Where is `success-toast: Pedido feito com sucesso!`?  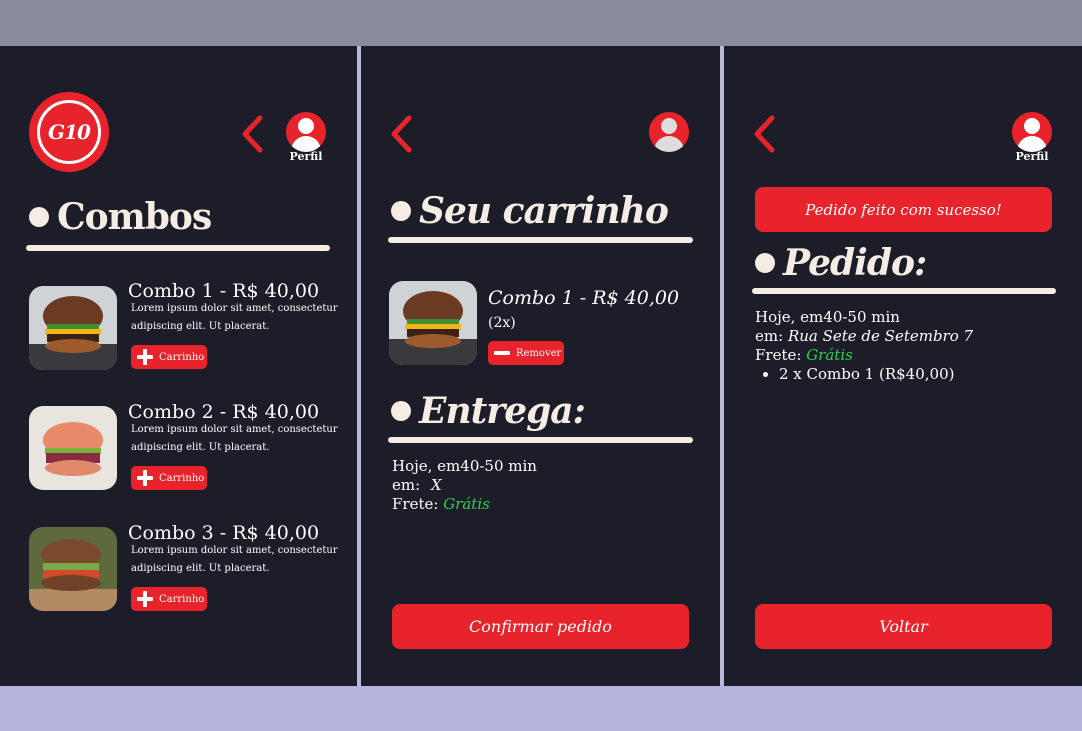
success-toast: Pedido feito com sucesso! is located at coordinates (903, 209).